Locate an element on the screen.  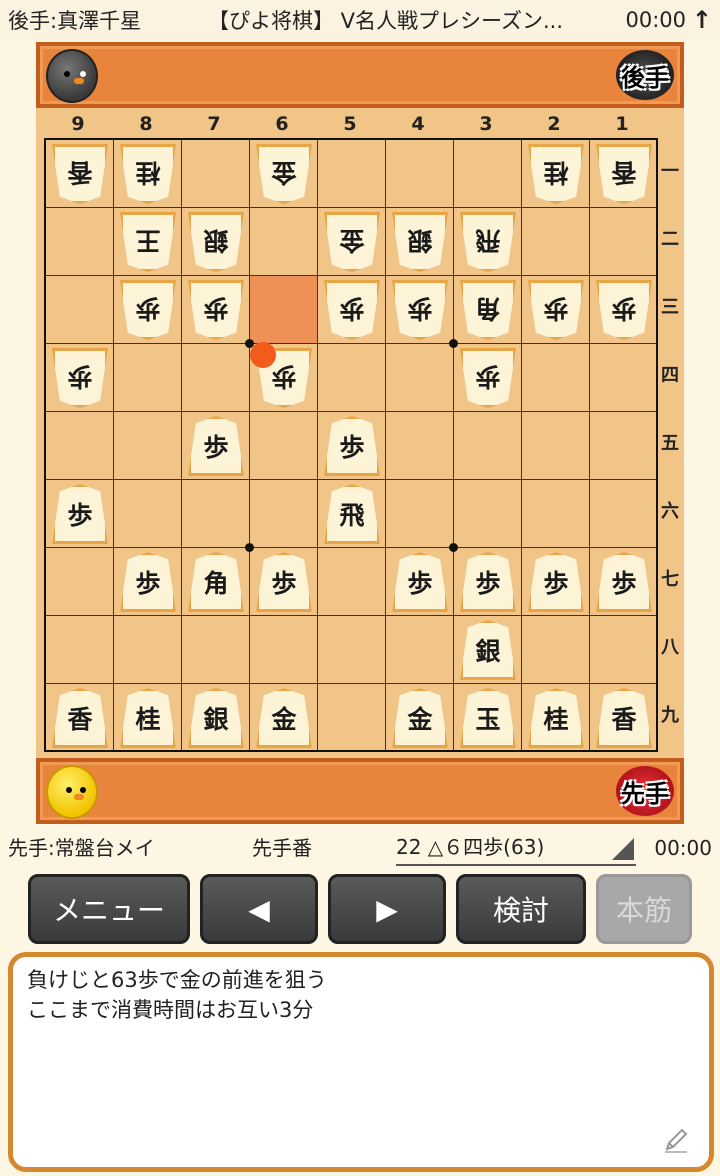
piece-glyph: 角 is located at coordinates (488, 308).